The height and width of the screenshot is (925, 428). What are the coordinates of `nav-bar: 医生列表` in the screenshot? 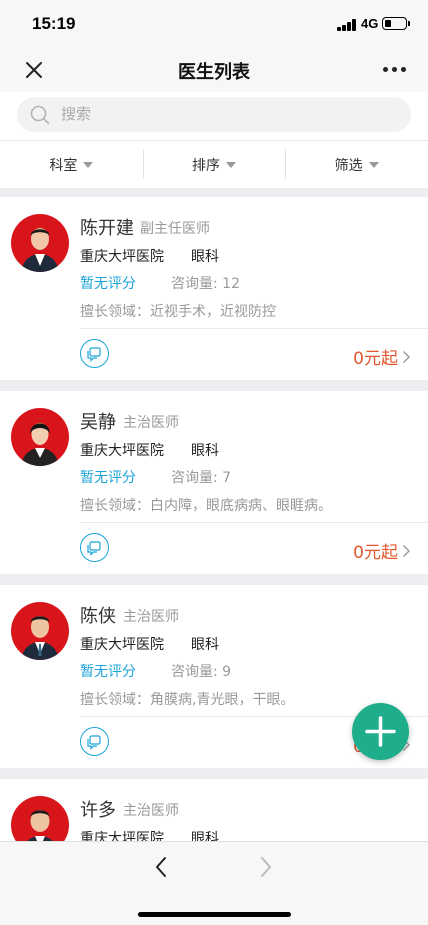 It's located at (214, 70).